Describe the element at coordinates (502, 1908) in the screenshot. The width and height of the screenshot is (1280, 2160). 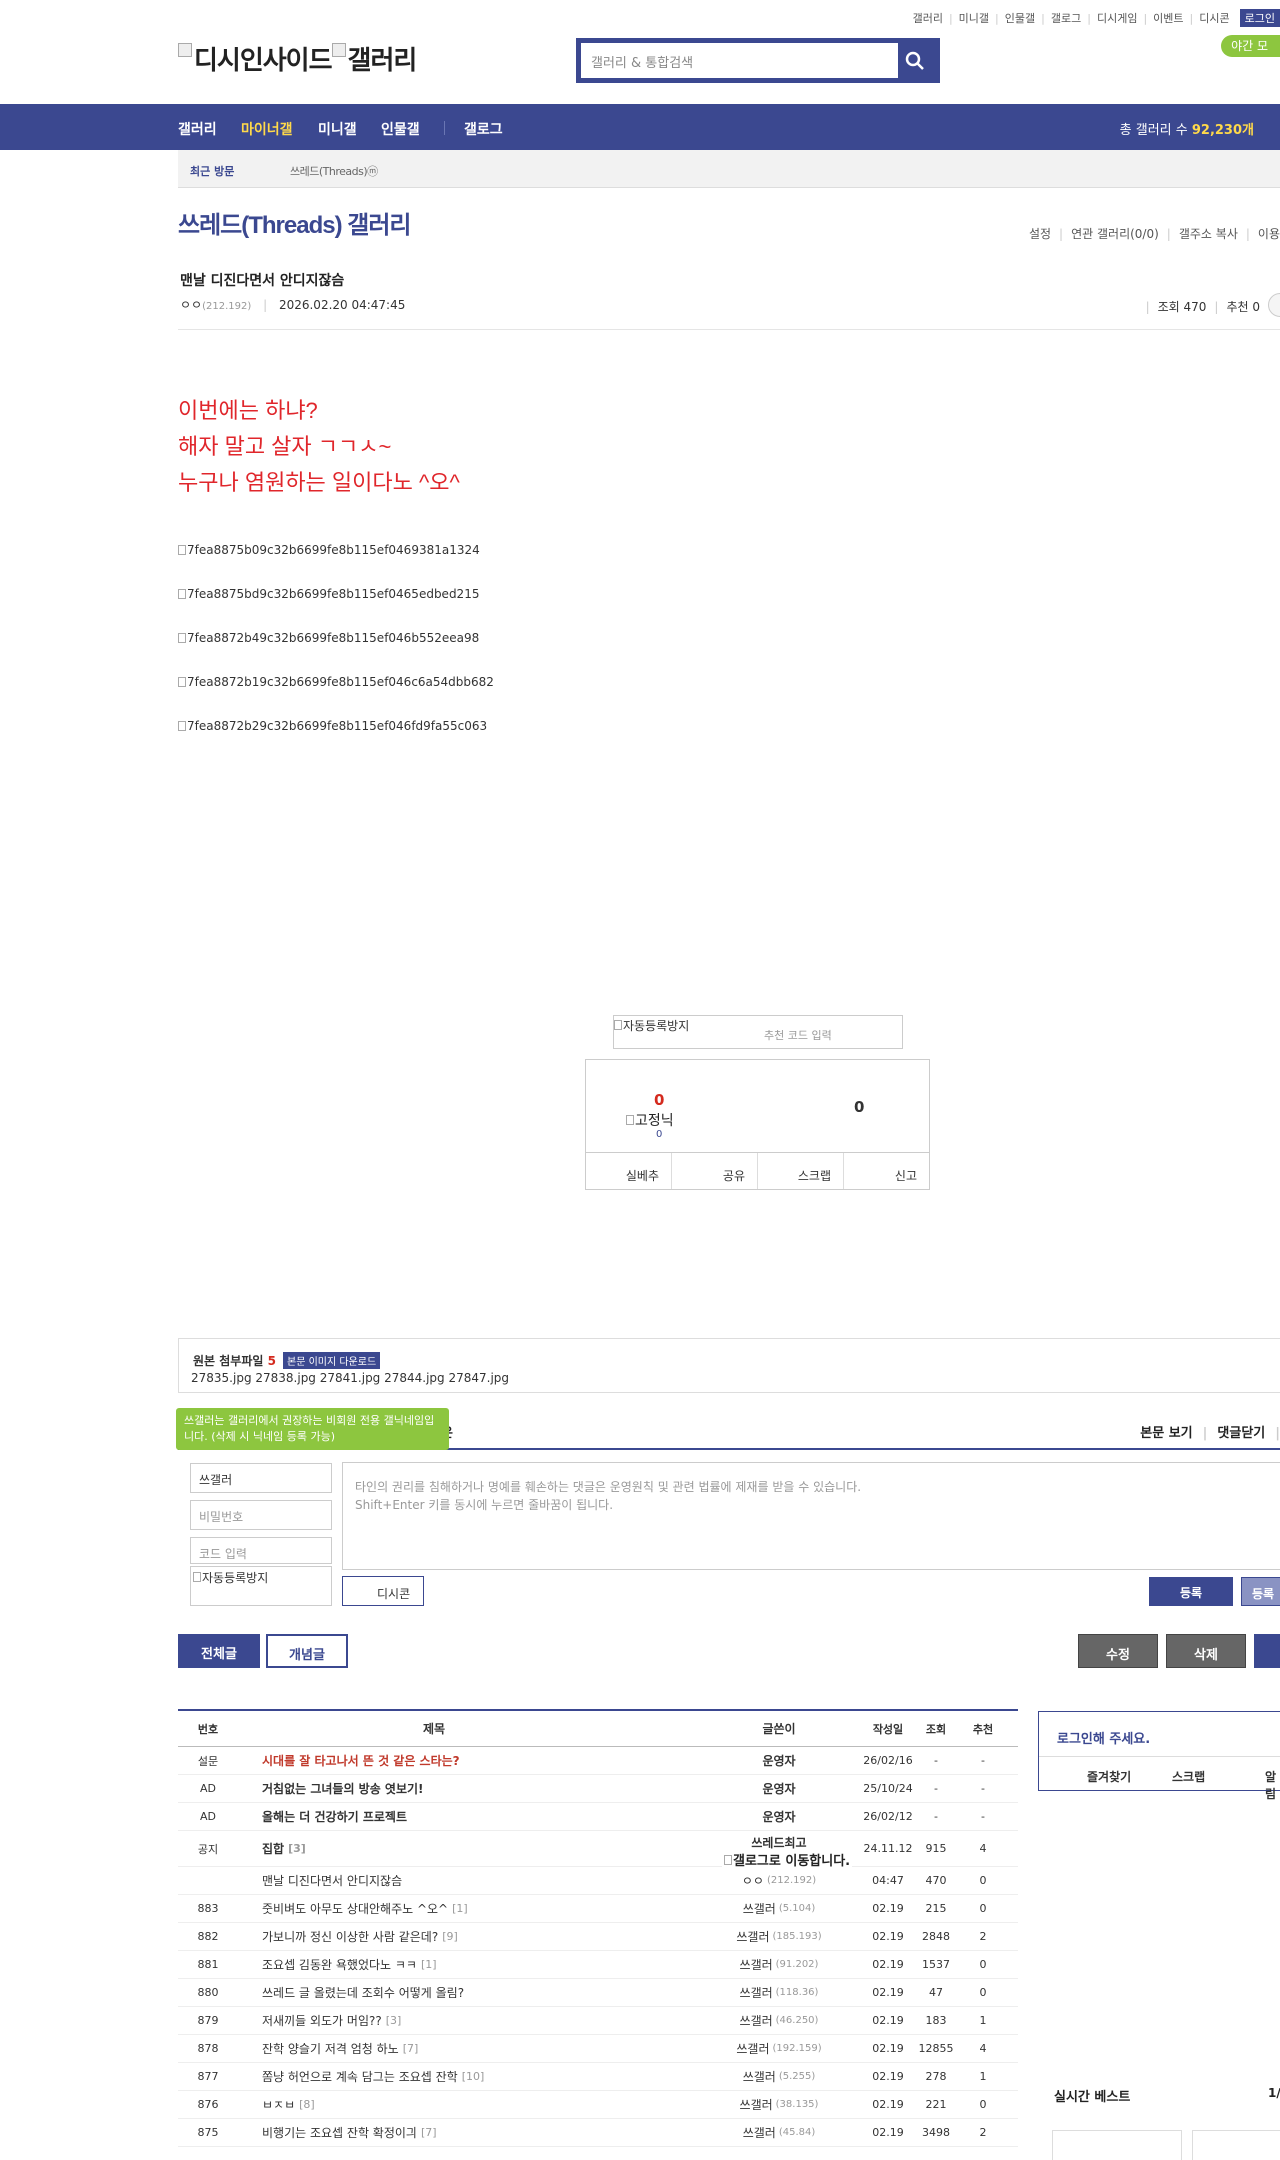
I see `row-subject: 줏비벼도 아무도 상대안해주노 ^오^ [1]` at that location.